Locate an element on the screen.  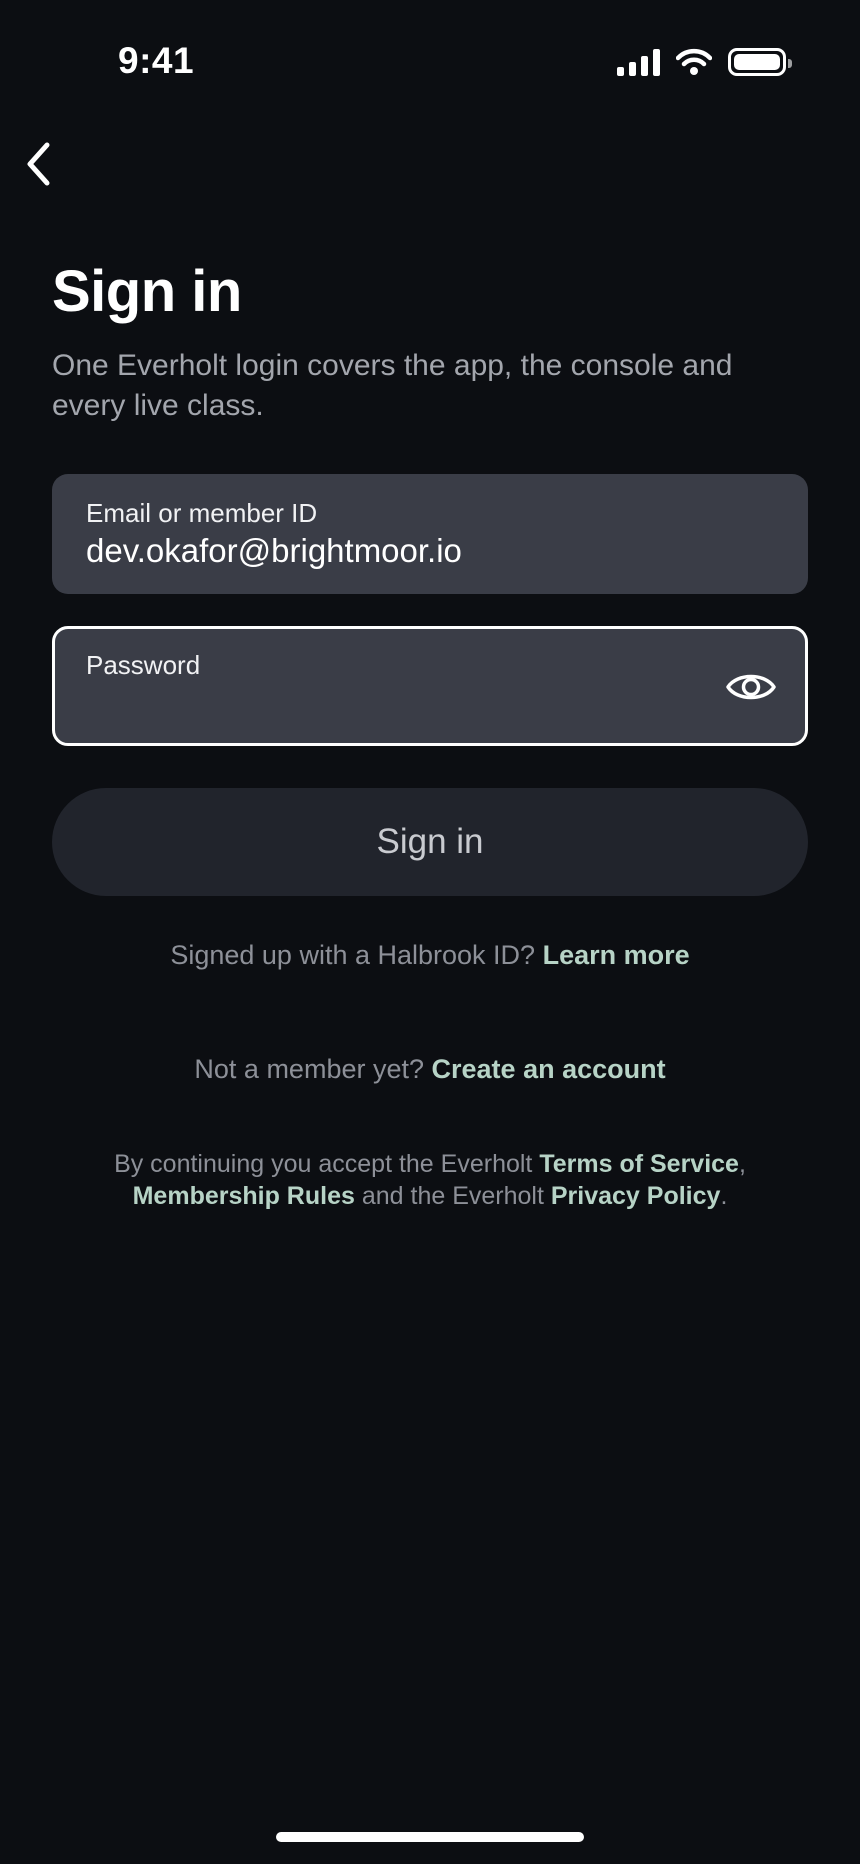
password-field-value is located at coordinates (389, 706).